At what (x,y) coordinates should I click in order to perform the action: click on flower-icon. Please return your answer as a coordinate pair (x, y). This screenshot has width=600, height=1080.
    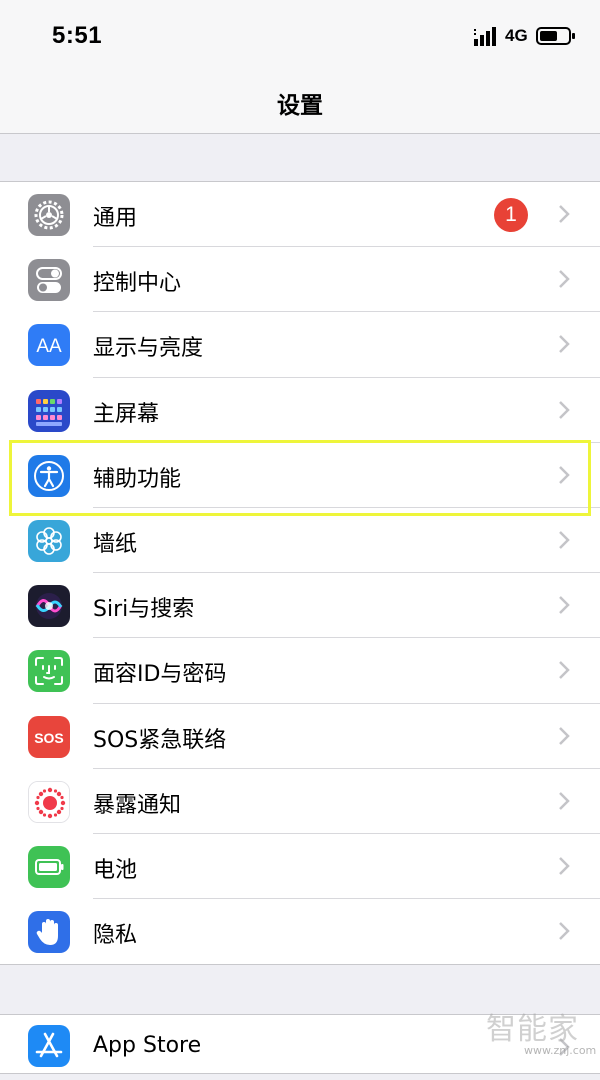
    Looking at the image, I should click on (49, 540).